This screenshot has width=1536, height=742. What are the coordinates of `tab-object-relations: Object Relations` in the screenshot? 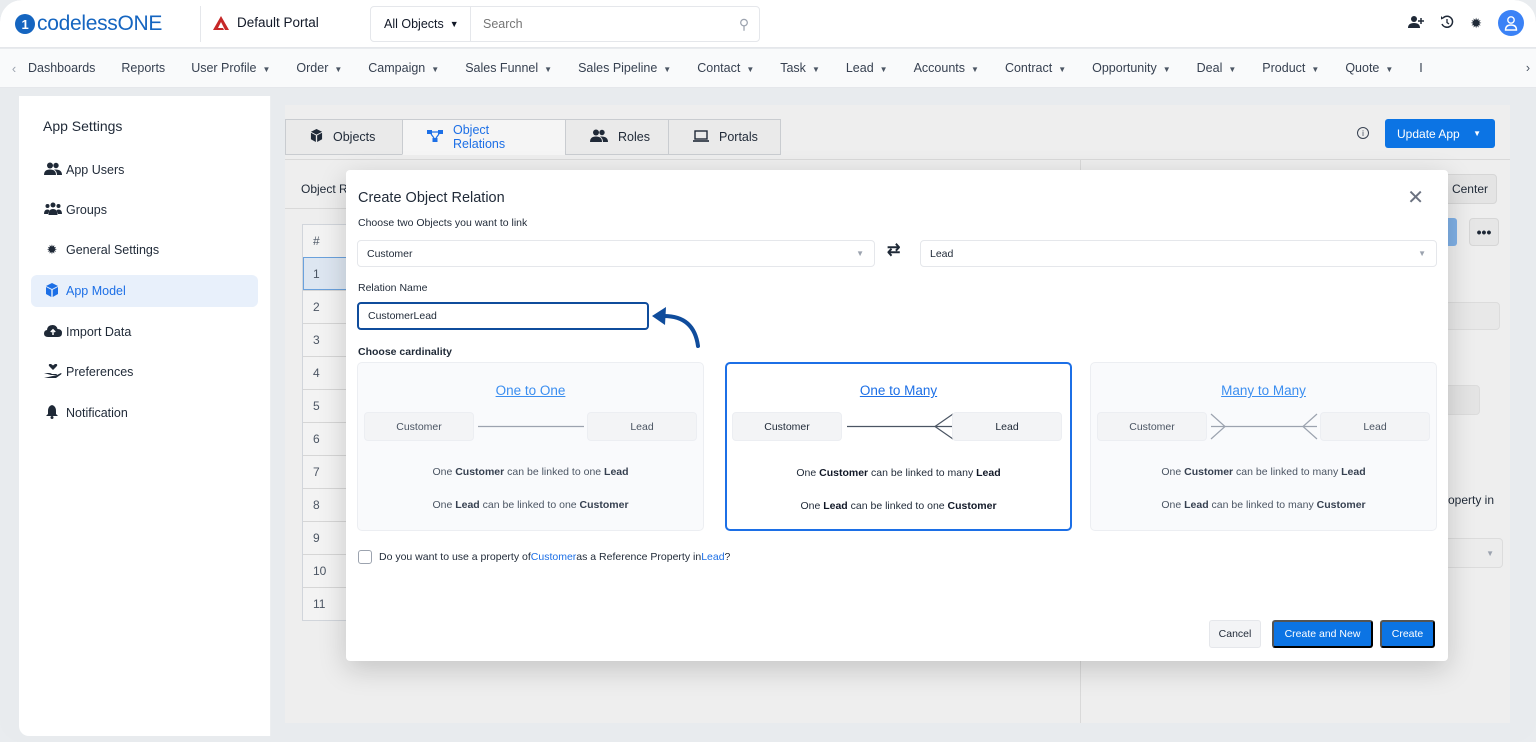 It's located at (484, 137).